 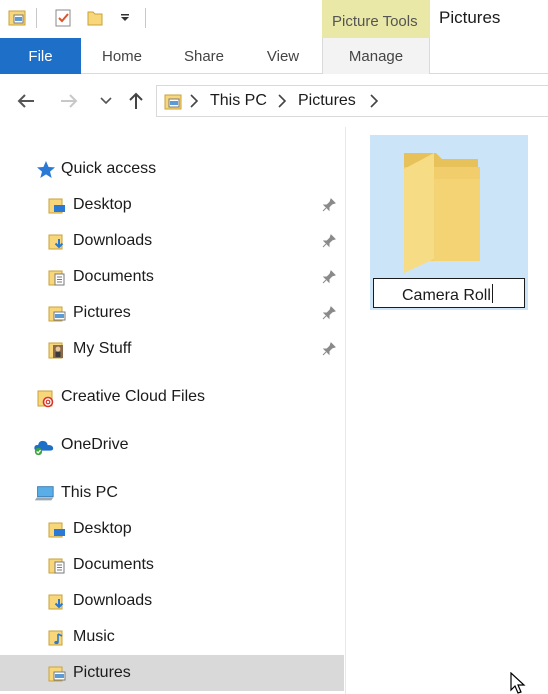 What do you see at coordinates (95, 444) in the screenshot?
I see `nav-label: OneDrive` at bounding box center [95, 444].